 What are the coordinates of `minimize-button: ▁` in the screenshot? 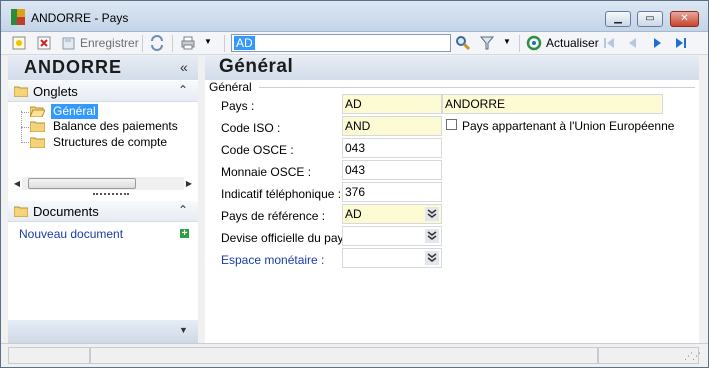 It's located at (618, 19).